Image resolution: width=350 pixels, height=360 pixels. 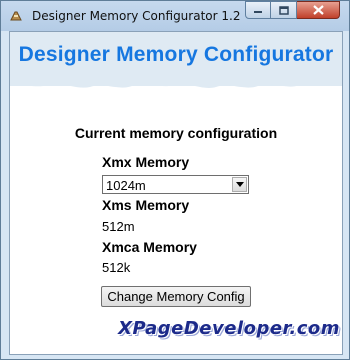 What do you see at coordinates (175, 184) in the screenshot?
I see `xmx-select: 1024m` at bounding box center [175, 184].